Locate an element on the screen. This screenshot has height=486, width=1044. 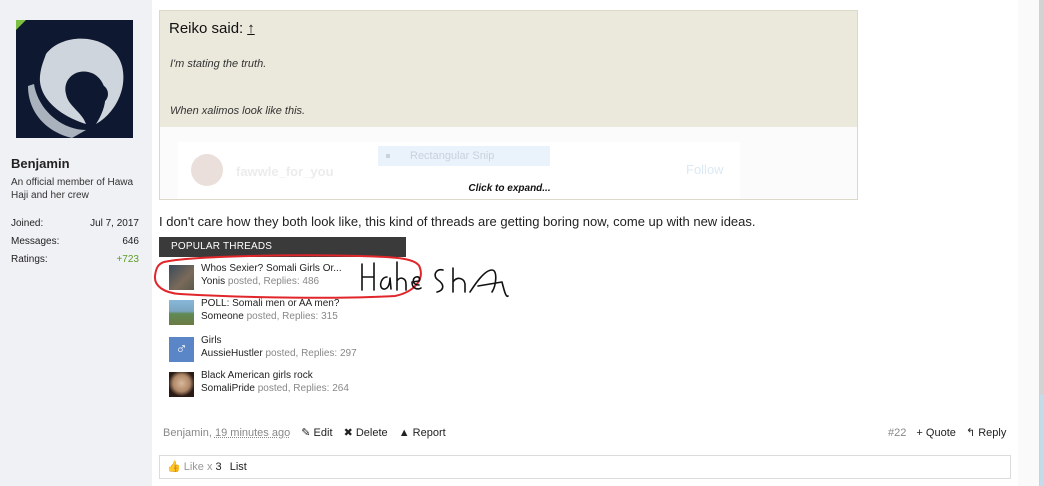
report-button: ▲ Report is located at coordinates (422, 433).